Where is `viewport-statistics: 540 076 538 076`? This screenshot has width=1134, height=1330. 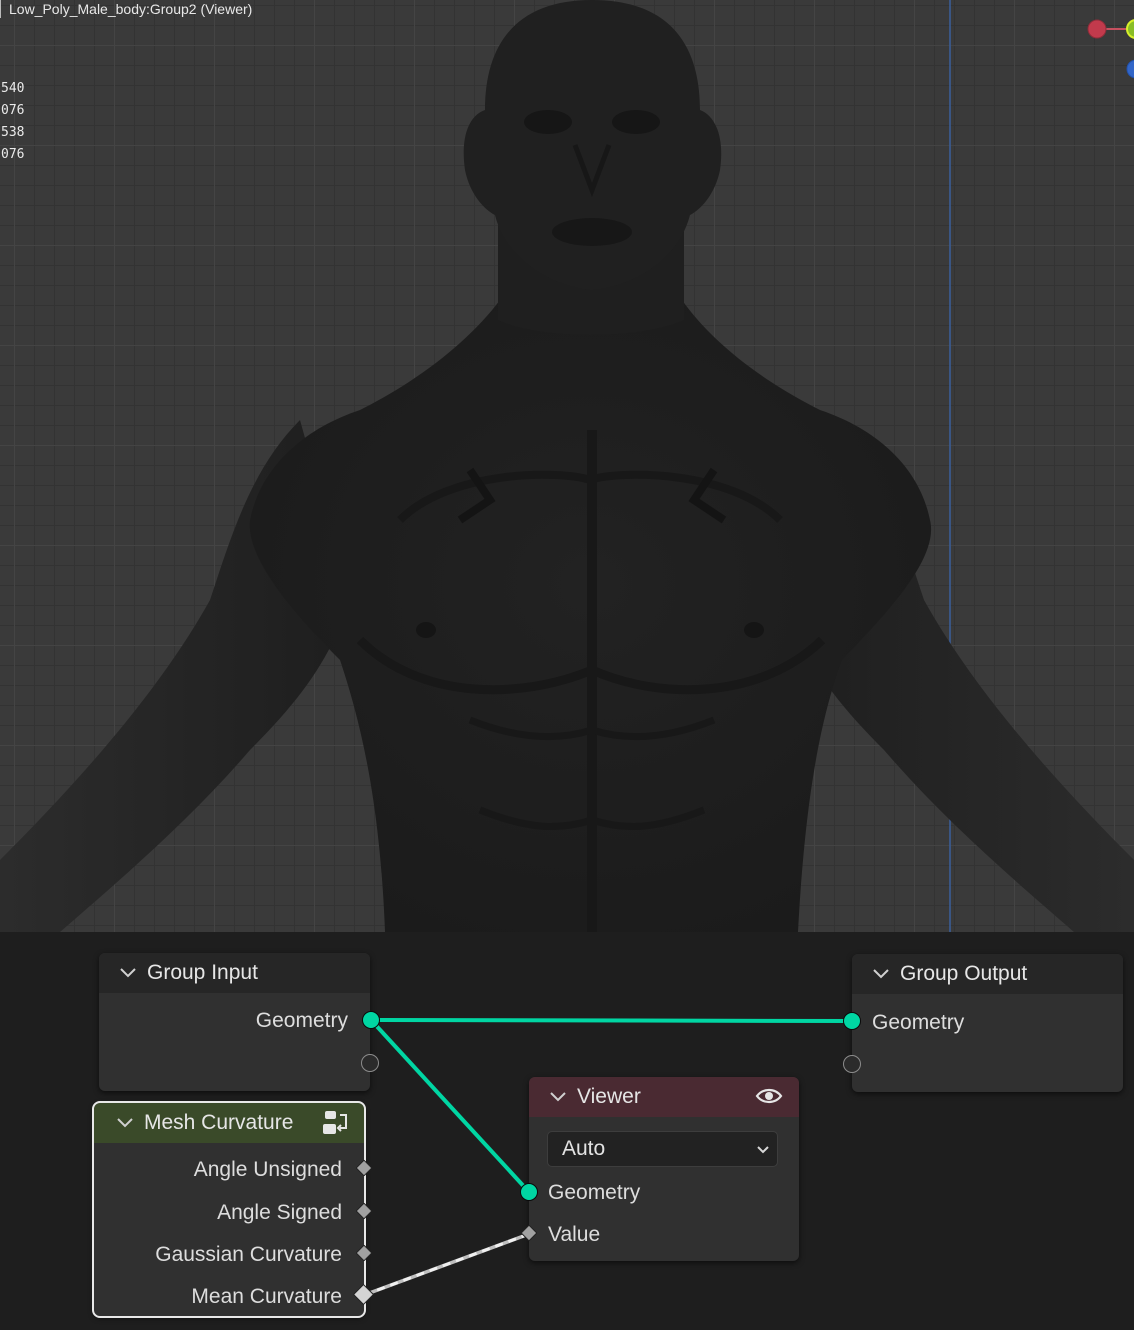 viewport-statistics: 540 076 538 076 is located at coordinates (12, 124).